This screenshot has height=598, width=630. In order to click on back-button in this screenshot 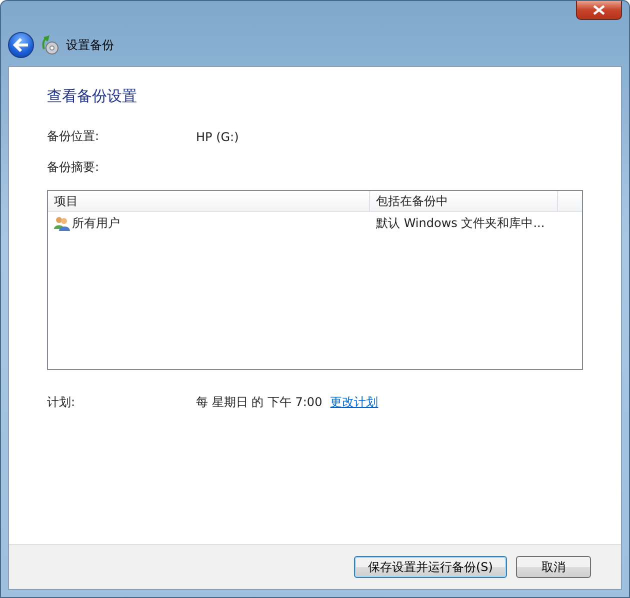, I will do `click(21, 45)`.